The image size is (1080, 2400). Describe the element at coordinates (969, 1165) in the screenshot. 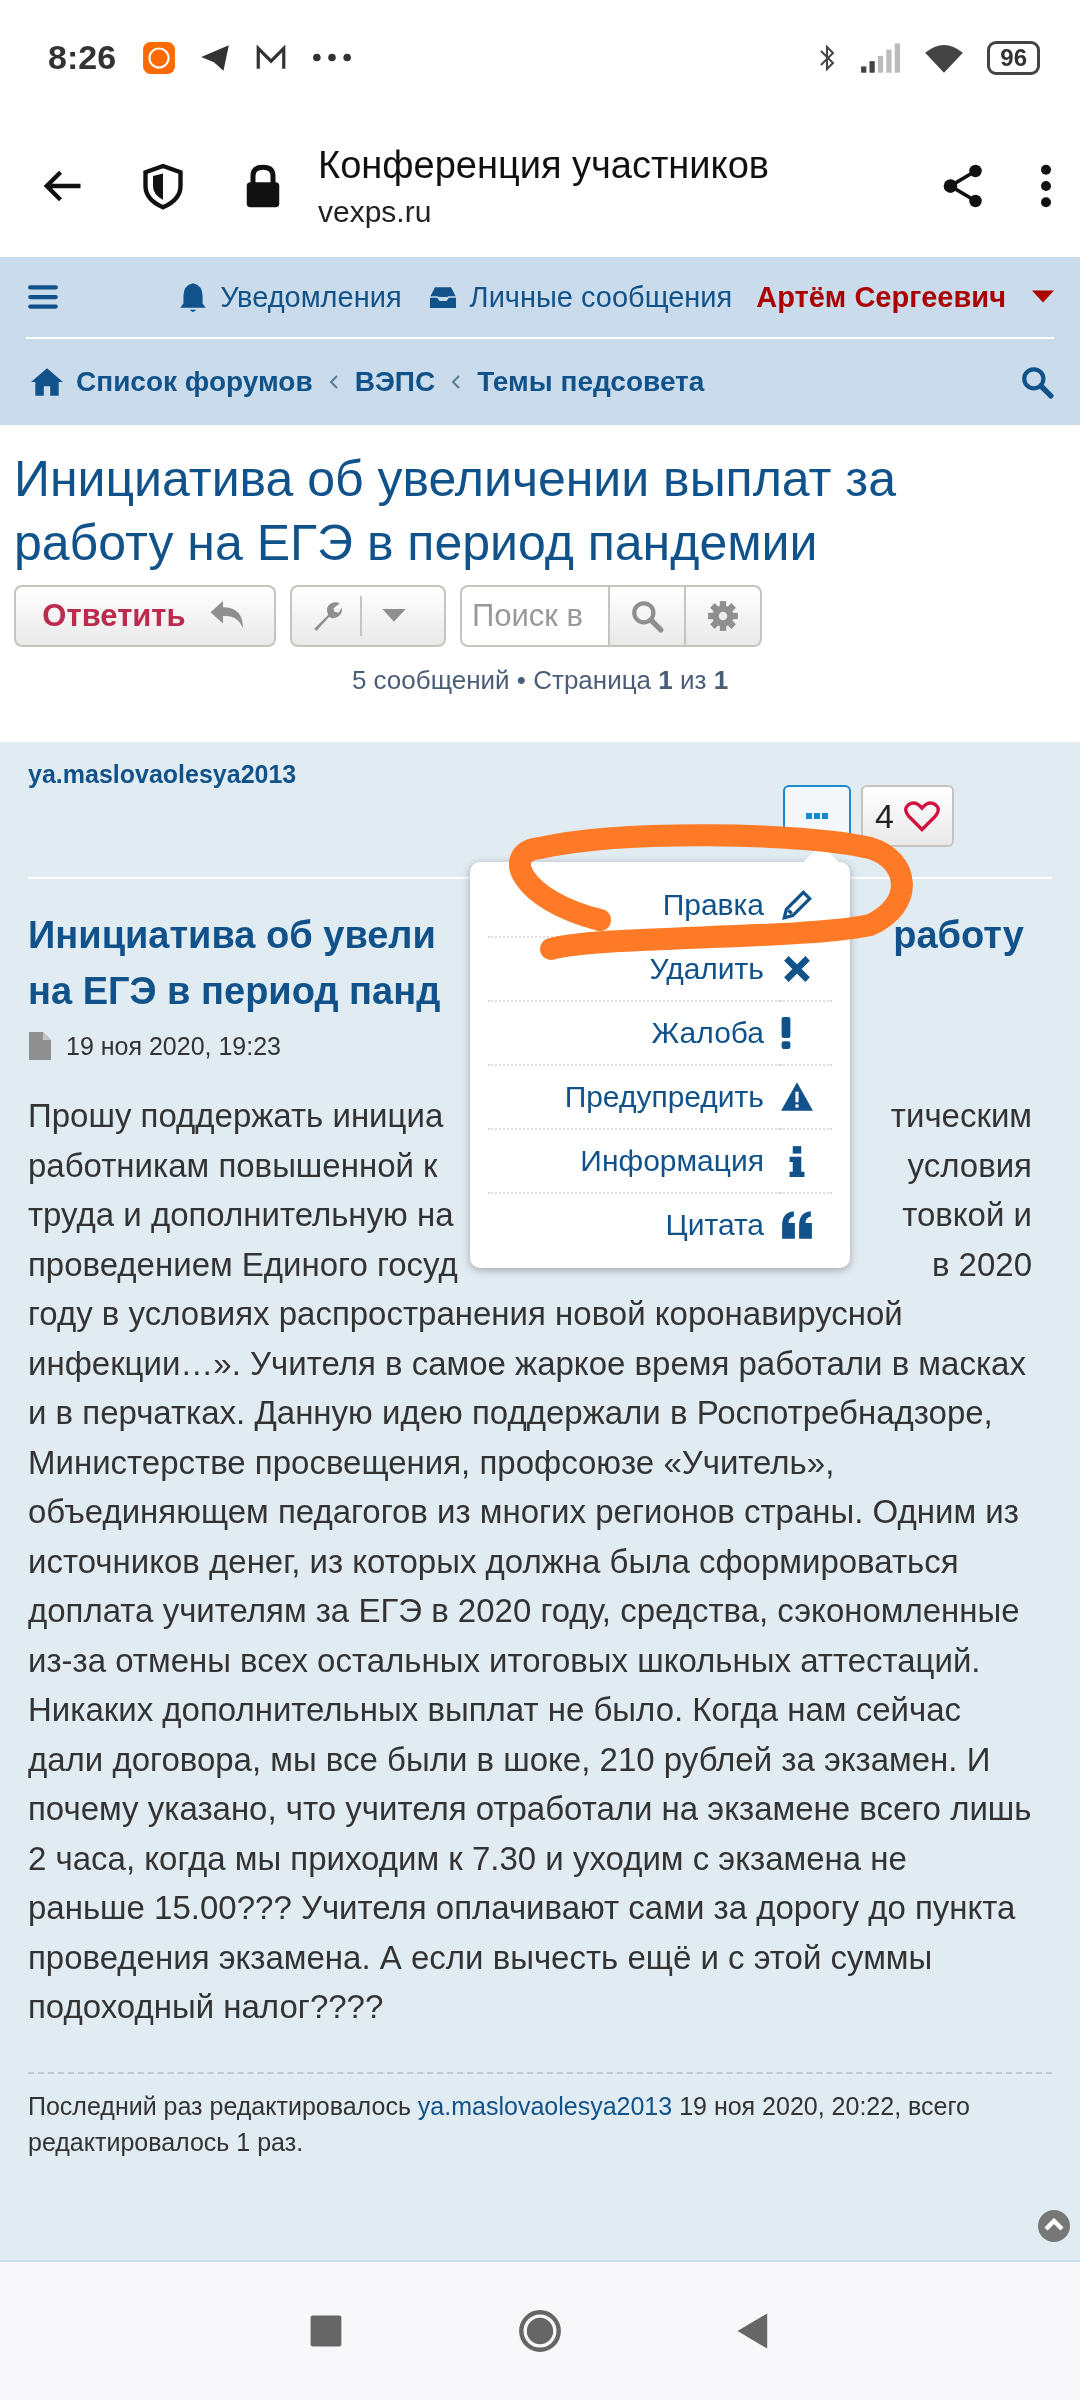

I see `post-text: условия` at that location.